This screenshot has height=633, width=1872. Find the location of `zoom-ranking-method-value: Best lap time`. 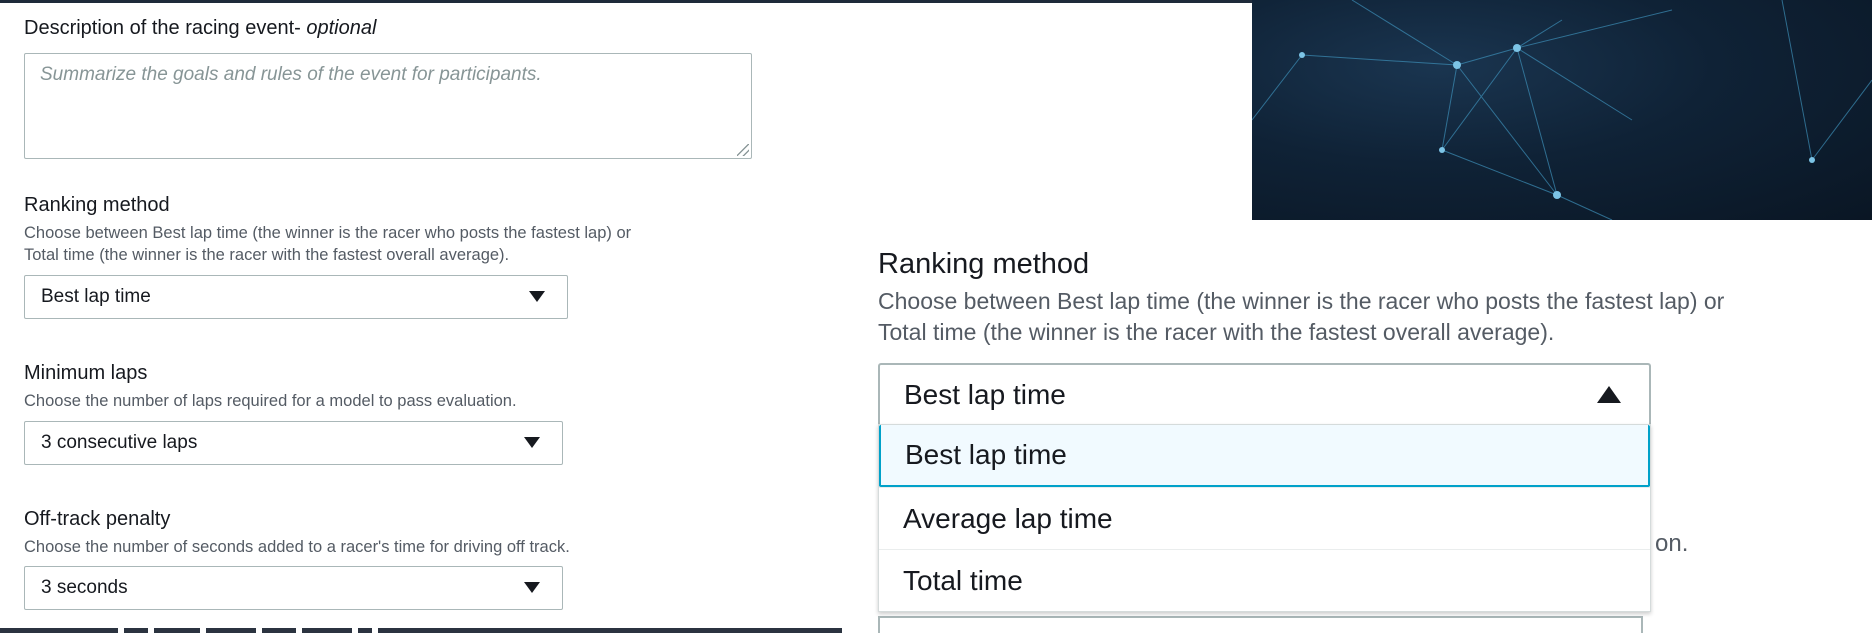

zoom-ranking-method-value: Best lap time is located at coordinates (985, 394).